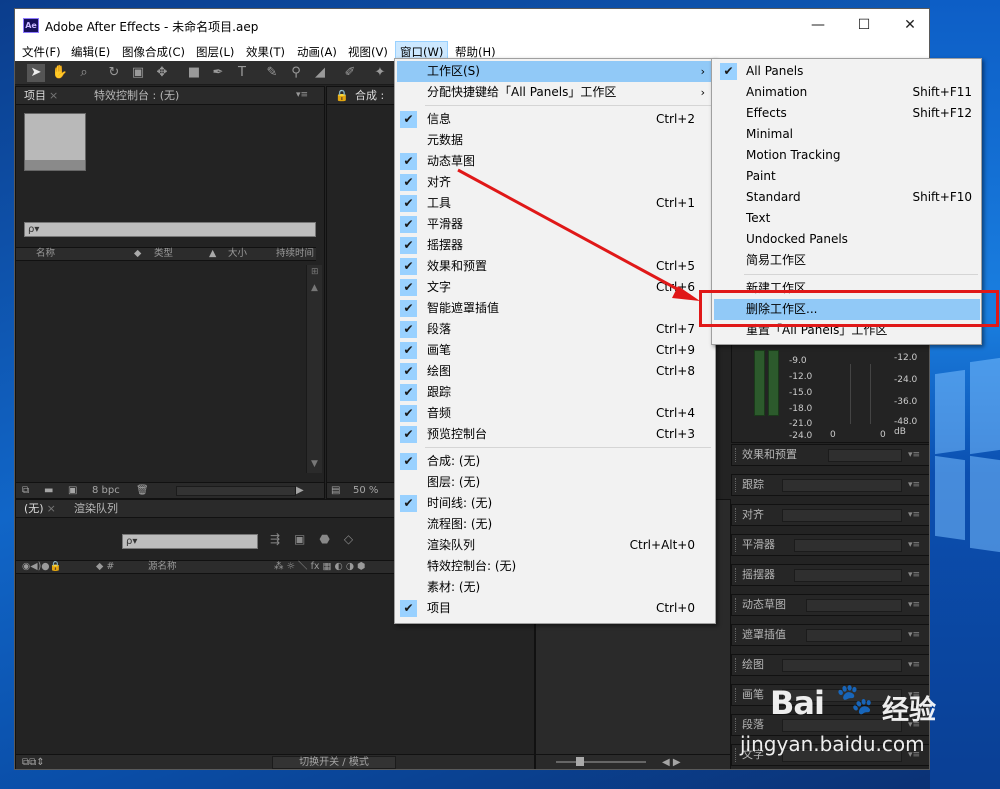  Describe the element at coordinates (138, 73) in the screenshot. I see `camera-tool-icon: ▣` at that location.